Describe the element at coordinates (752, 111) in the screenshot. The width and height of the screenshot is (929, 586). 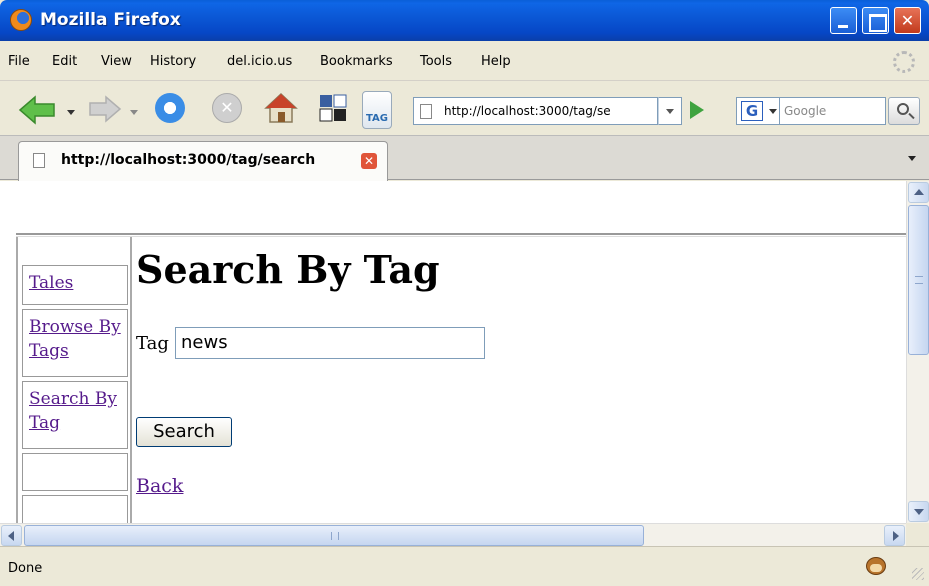
I see `google-engine-icon: G` at that location.